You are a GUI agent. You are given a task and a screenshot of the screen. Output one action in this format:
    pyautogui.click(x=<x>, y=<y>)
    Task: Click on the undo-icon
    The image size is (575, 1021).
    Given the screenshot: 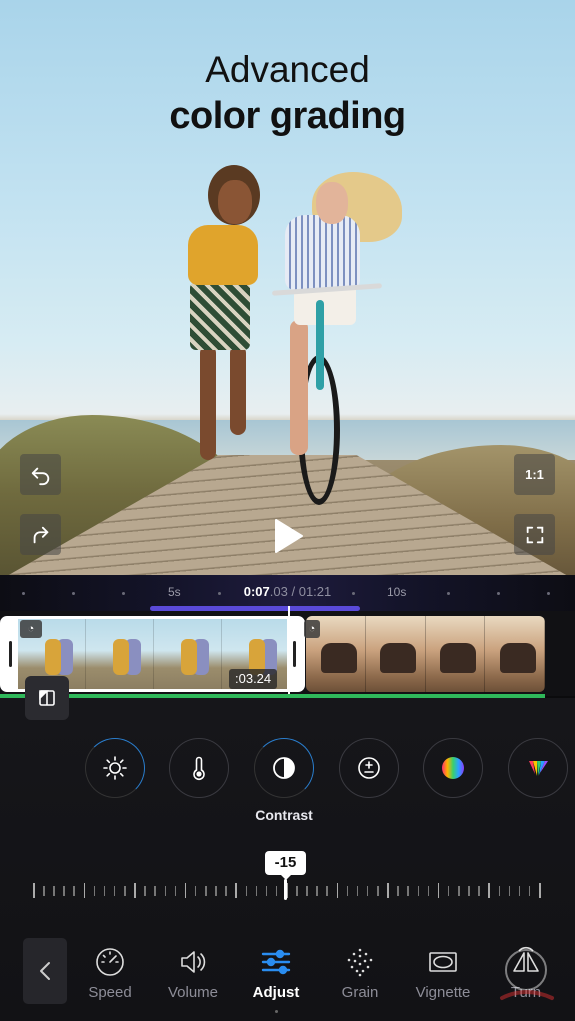 What is the action you would take?
    pyautogui.click(x=40, y=476)
    